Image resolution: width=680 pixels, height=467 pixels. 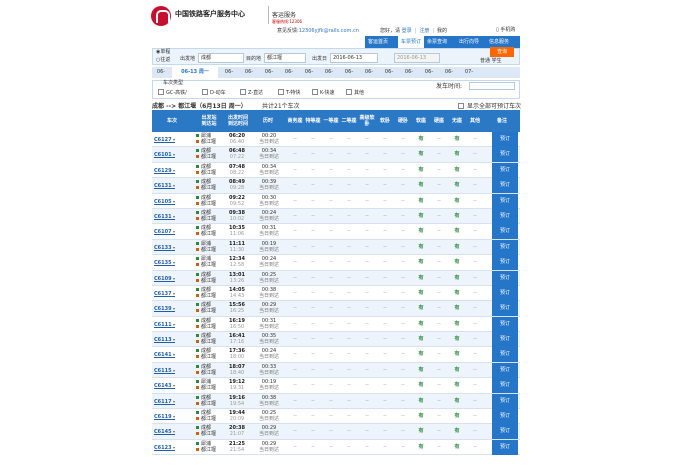 I want to click on train-number-link: C6129, so click(x=164, y=170).